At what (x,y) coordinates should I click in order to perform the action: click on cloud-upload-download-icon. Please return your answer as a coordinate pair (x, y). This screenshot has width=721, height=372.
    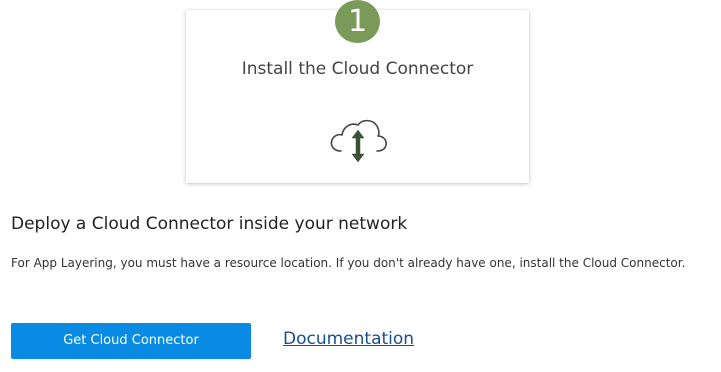
    Looking at the image, I should click on (358, 142).